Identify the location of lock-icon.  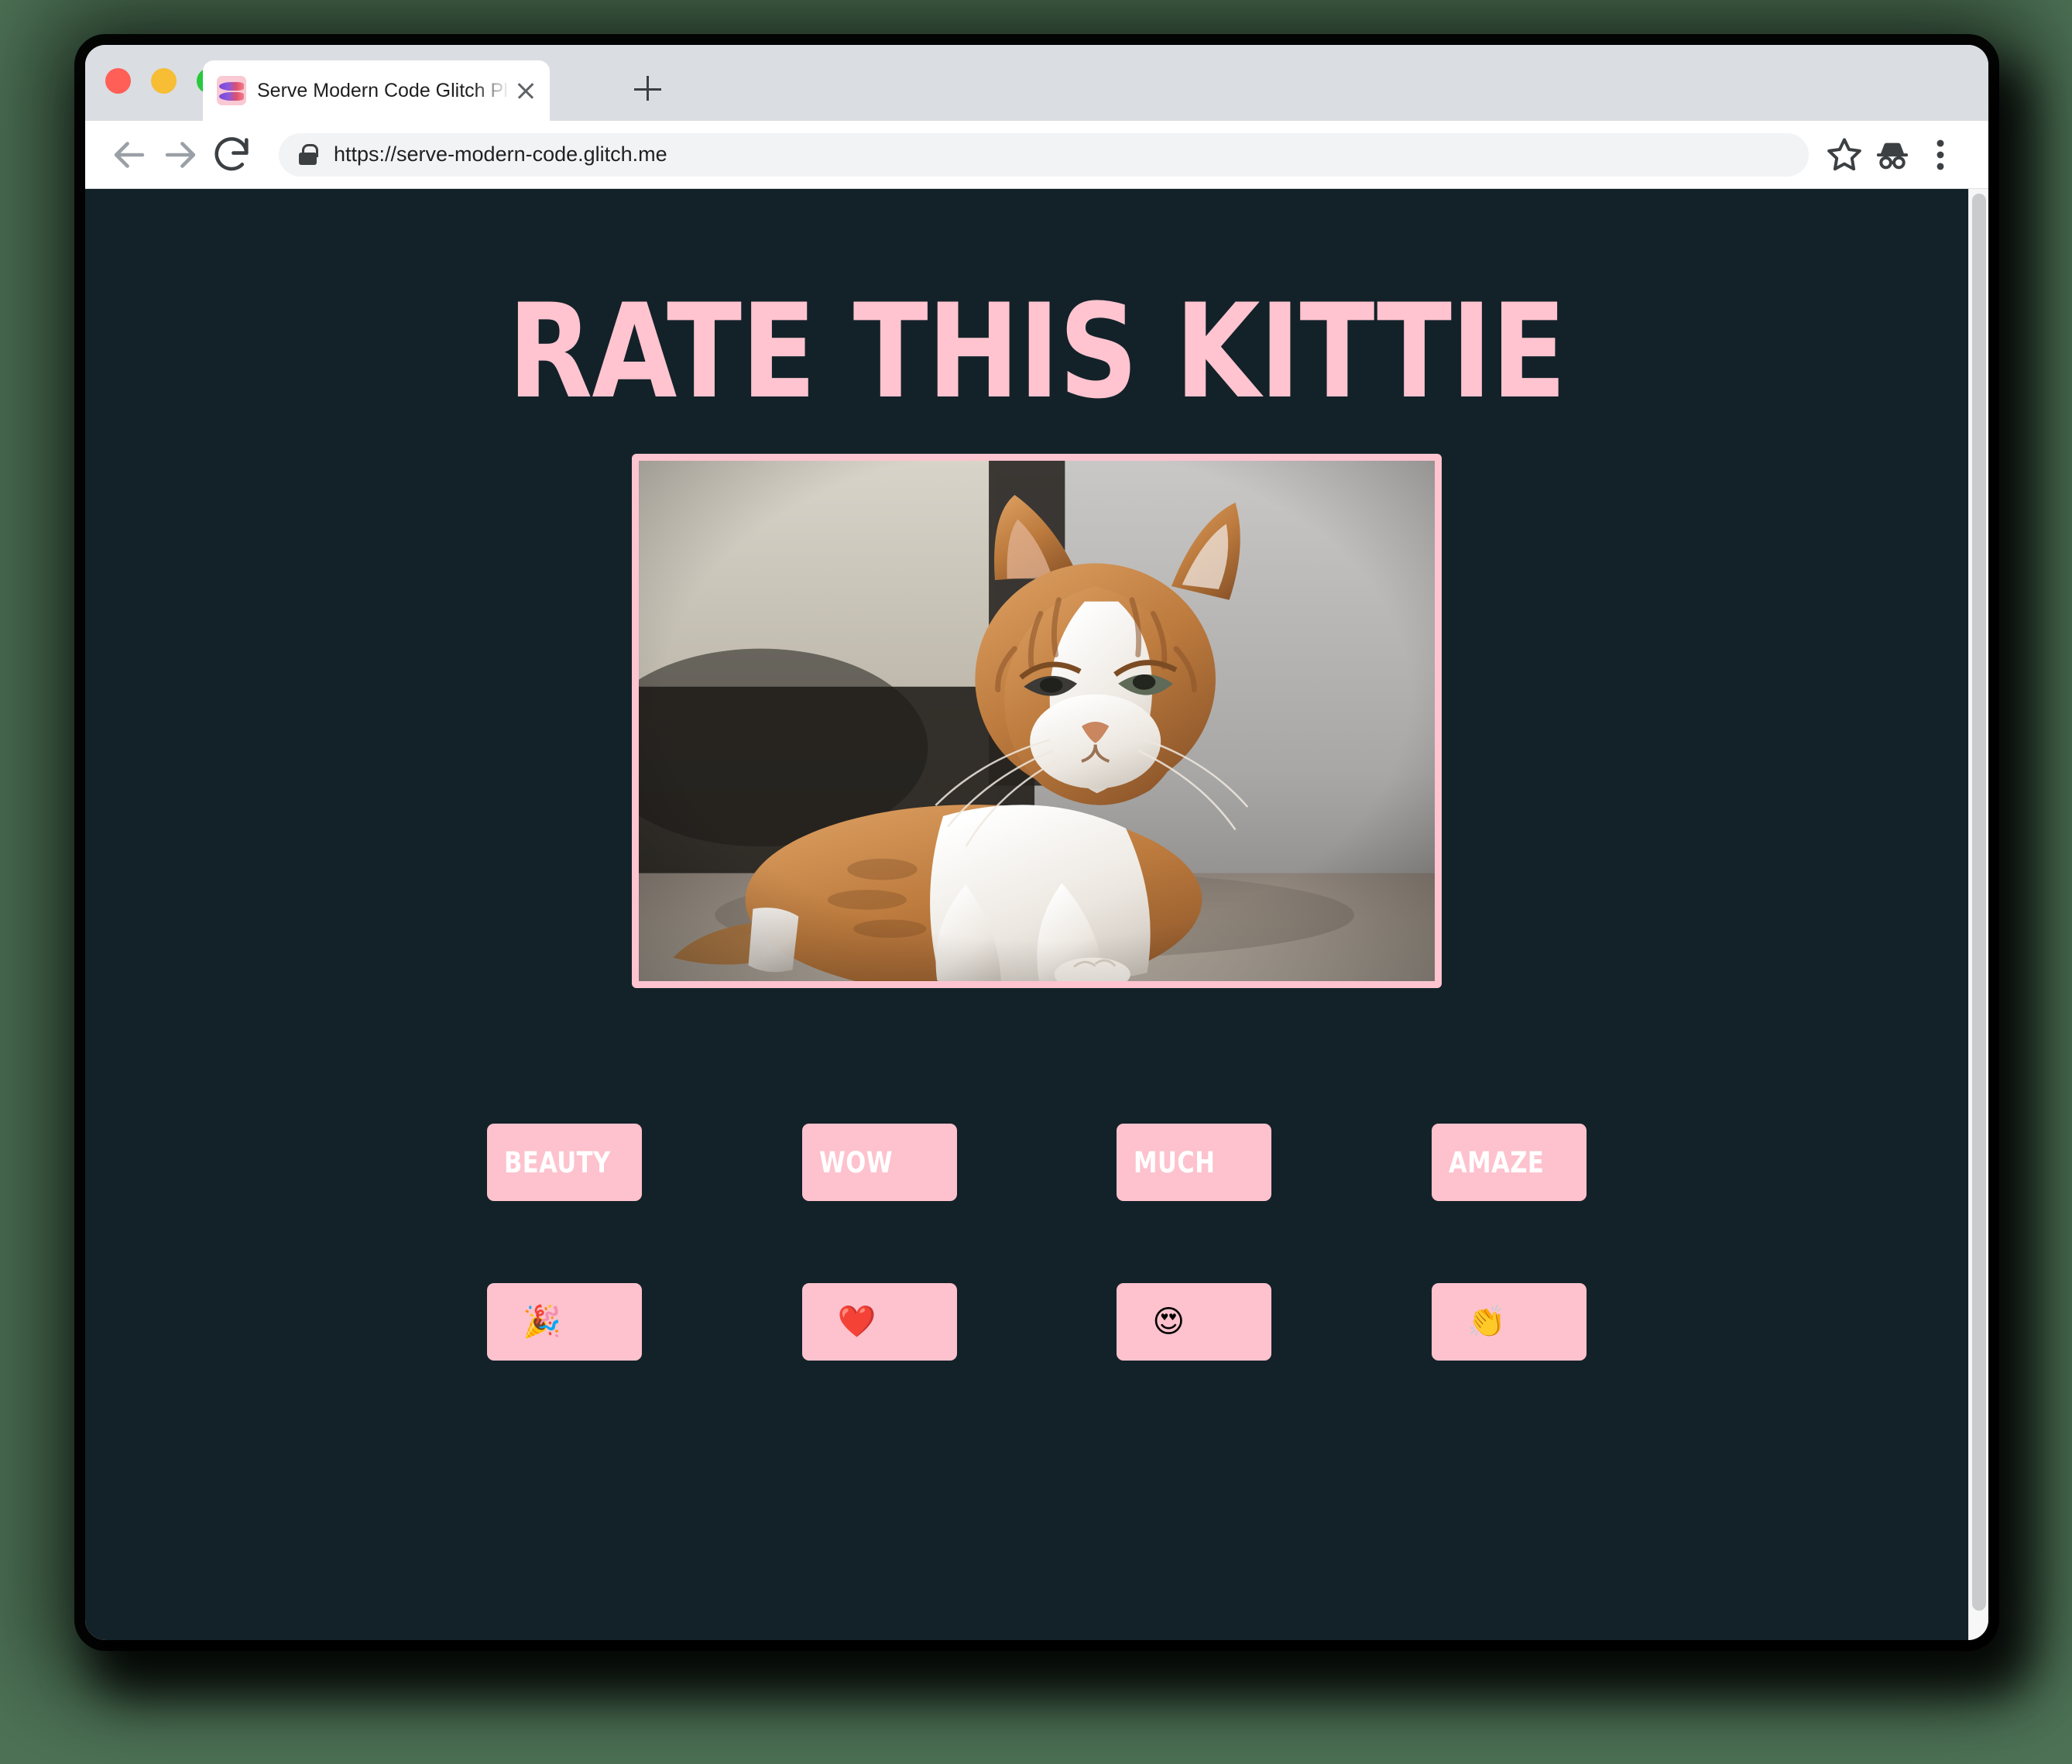
(308, 154).